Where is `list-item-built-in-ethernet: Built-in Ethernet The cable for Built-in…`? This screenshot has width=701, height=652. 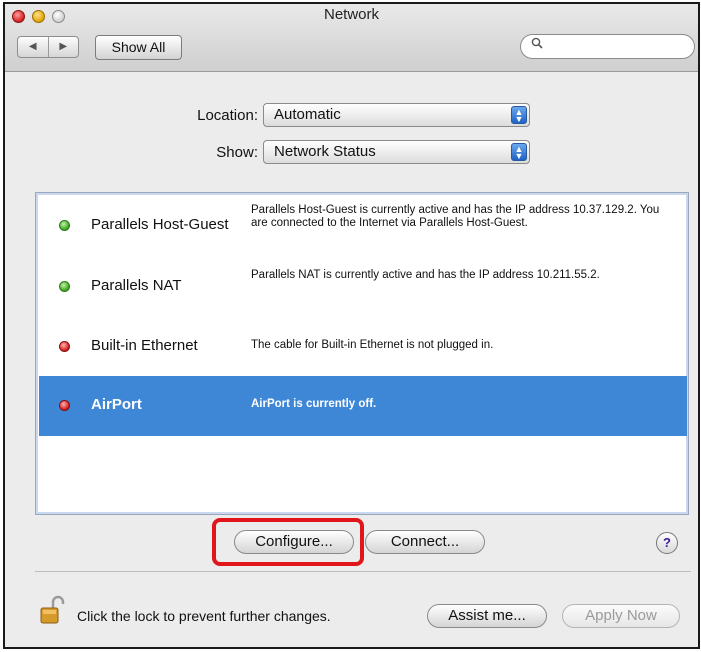 list-item-built-in-ethernet: Built-in Ethernet The cable for Built-in… is located at coordinates (363, 347).